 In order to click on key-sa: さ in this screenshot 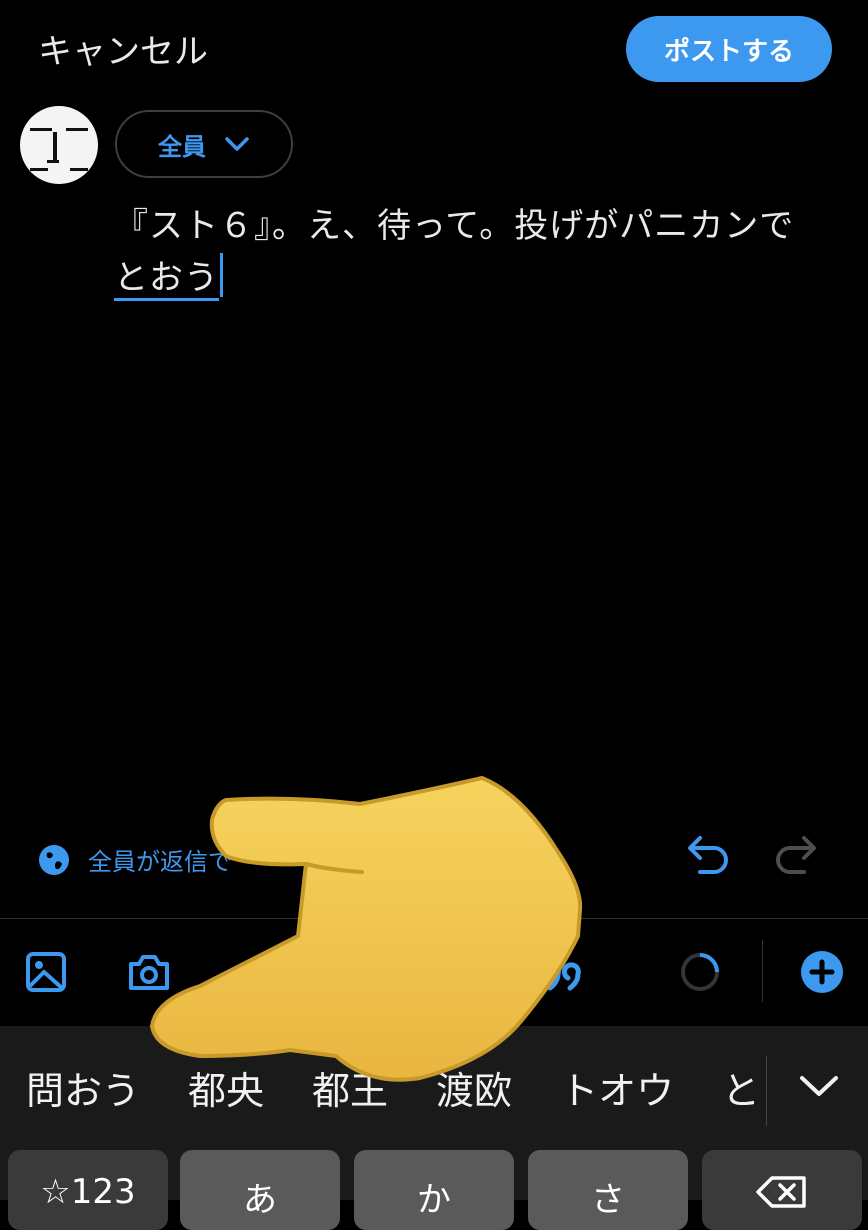, I will do `click(608, 1190)`.